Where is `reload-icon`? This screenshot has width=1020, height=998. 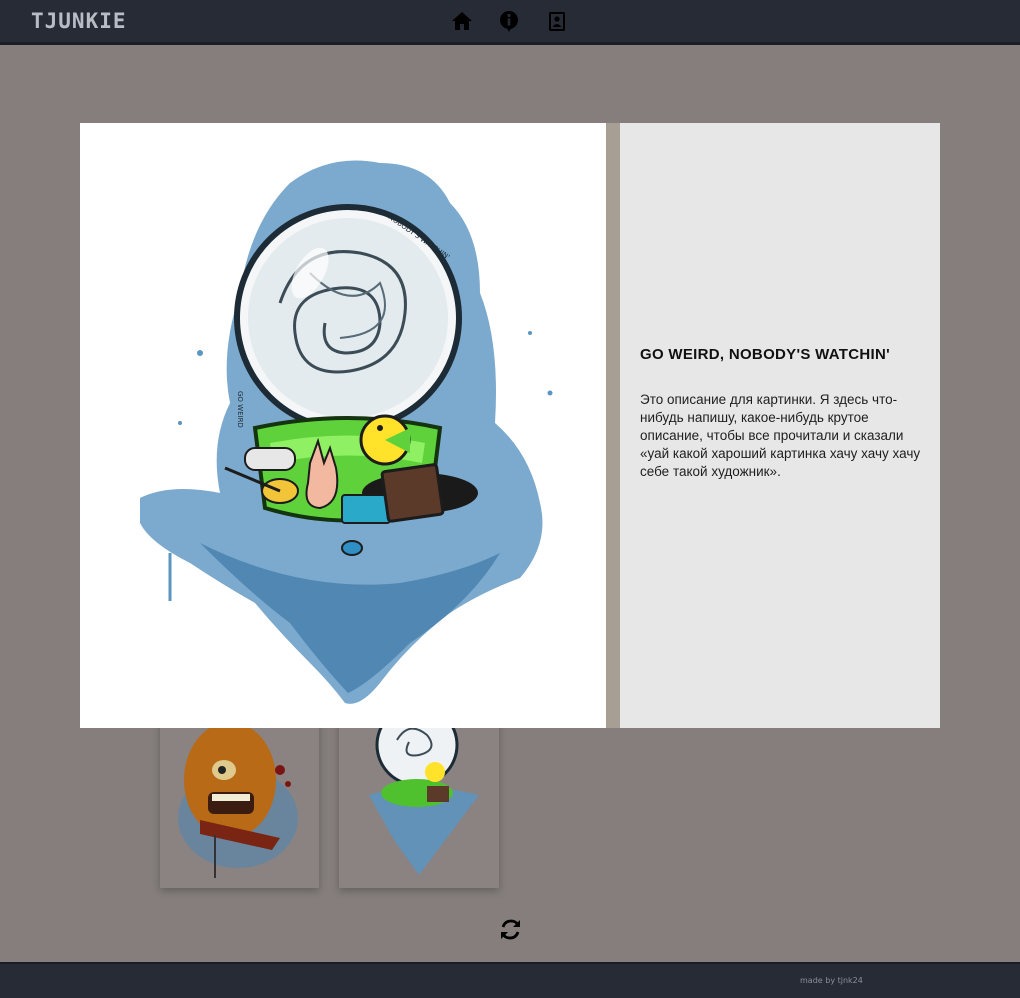
reload-icon is located at coordinates (510, 929).